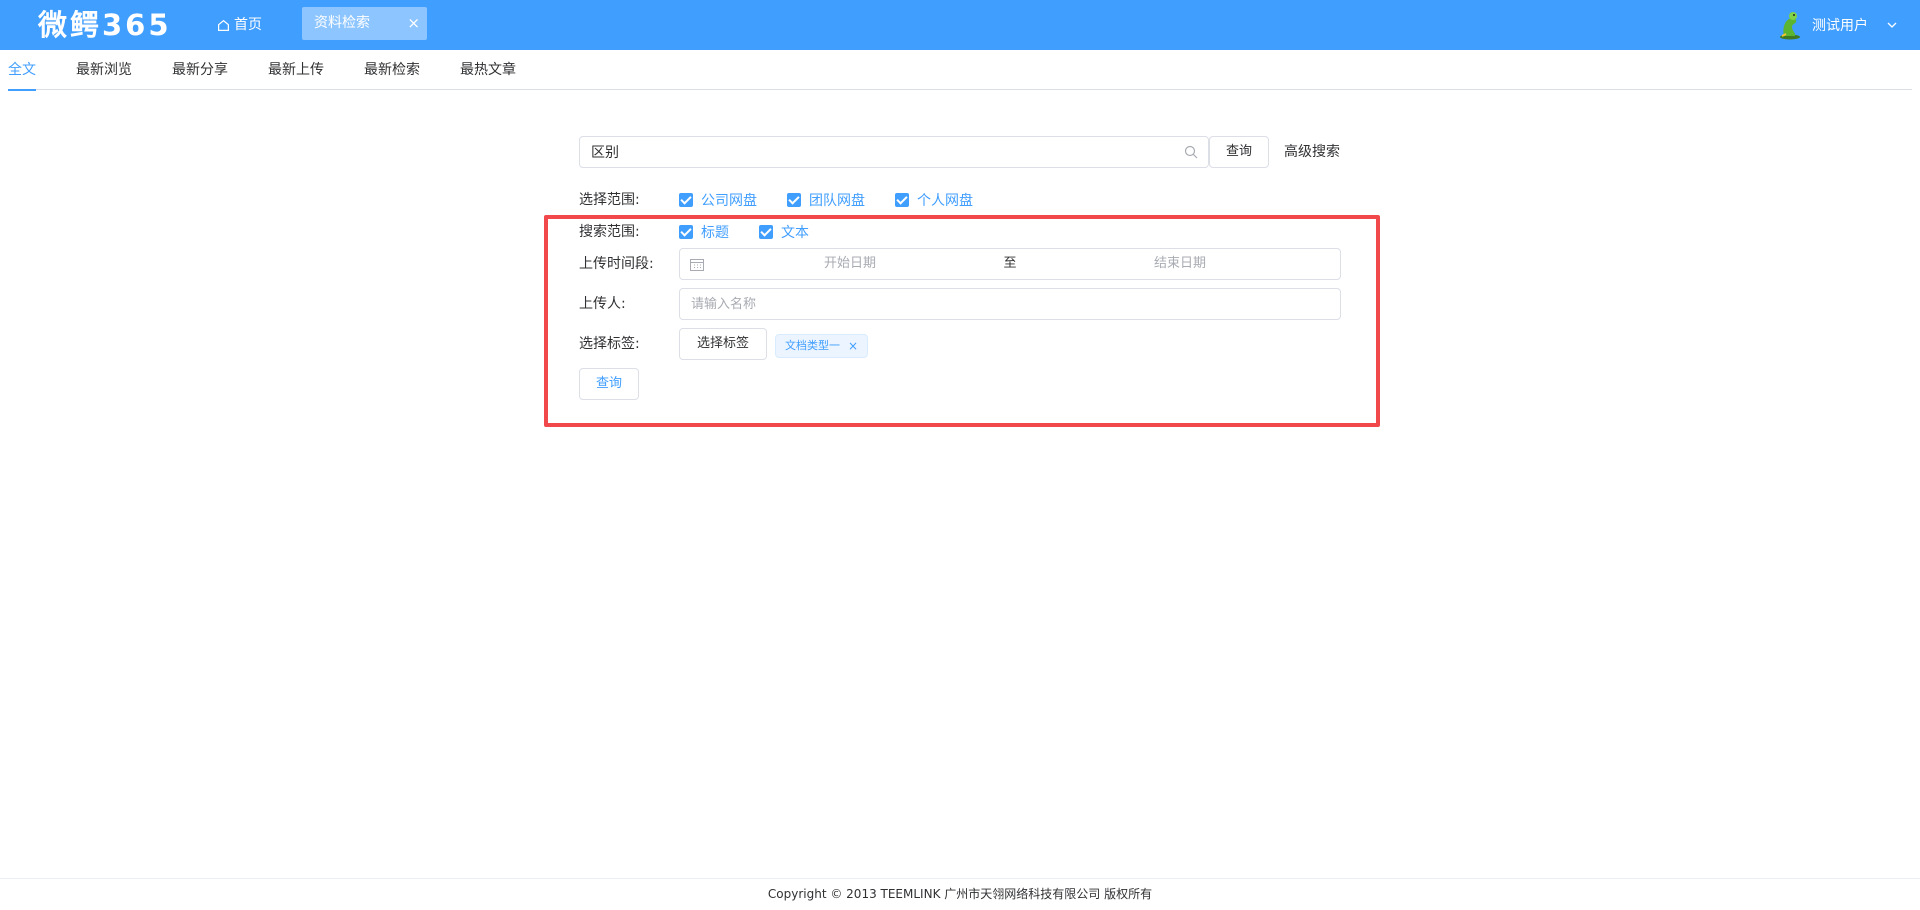 The height and width of the screenshot is (910, 1920). What do you see at coordinates (812, 345) in the screenshot?
I see `tag-label: 文档类型一` at bounding box center [812, 345].